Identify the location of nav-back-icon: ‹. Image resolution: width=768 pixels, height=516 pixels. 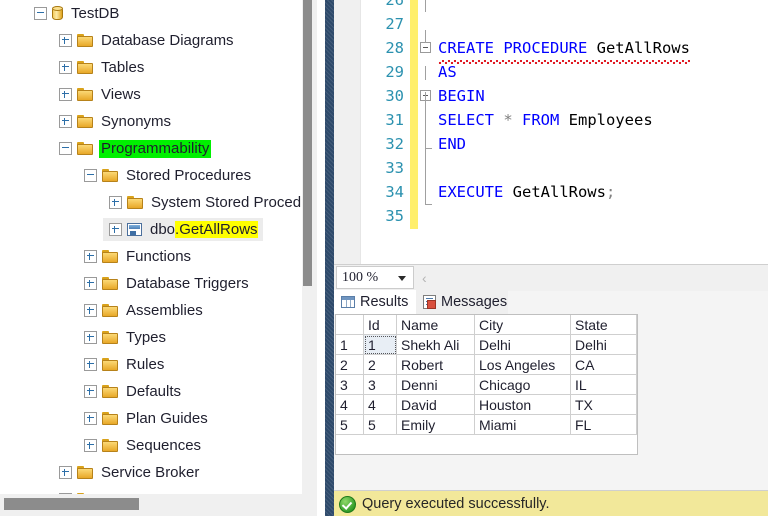
(424, 278).